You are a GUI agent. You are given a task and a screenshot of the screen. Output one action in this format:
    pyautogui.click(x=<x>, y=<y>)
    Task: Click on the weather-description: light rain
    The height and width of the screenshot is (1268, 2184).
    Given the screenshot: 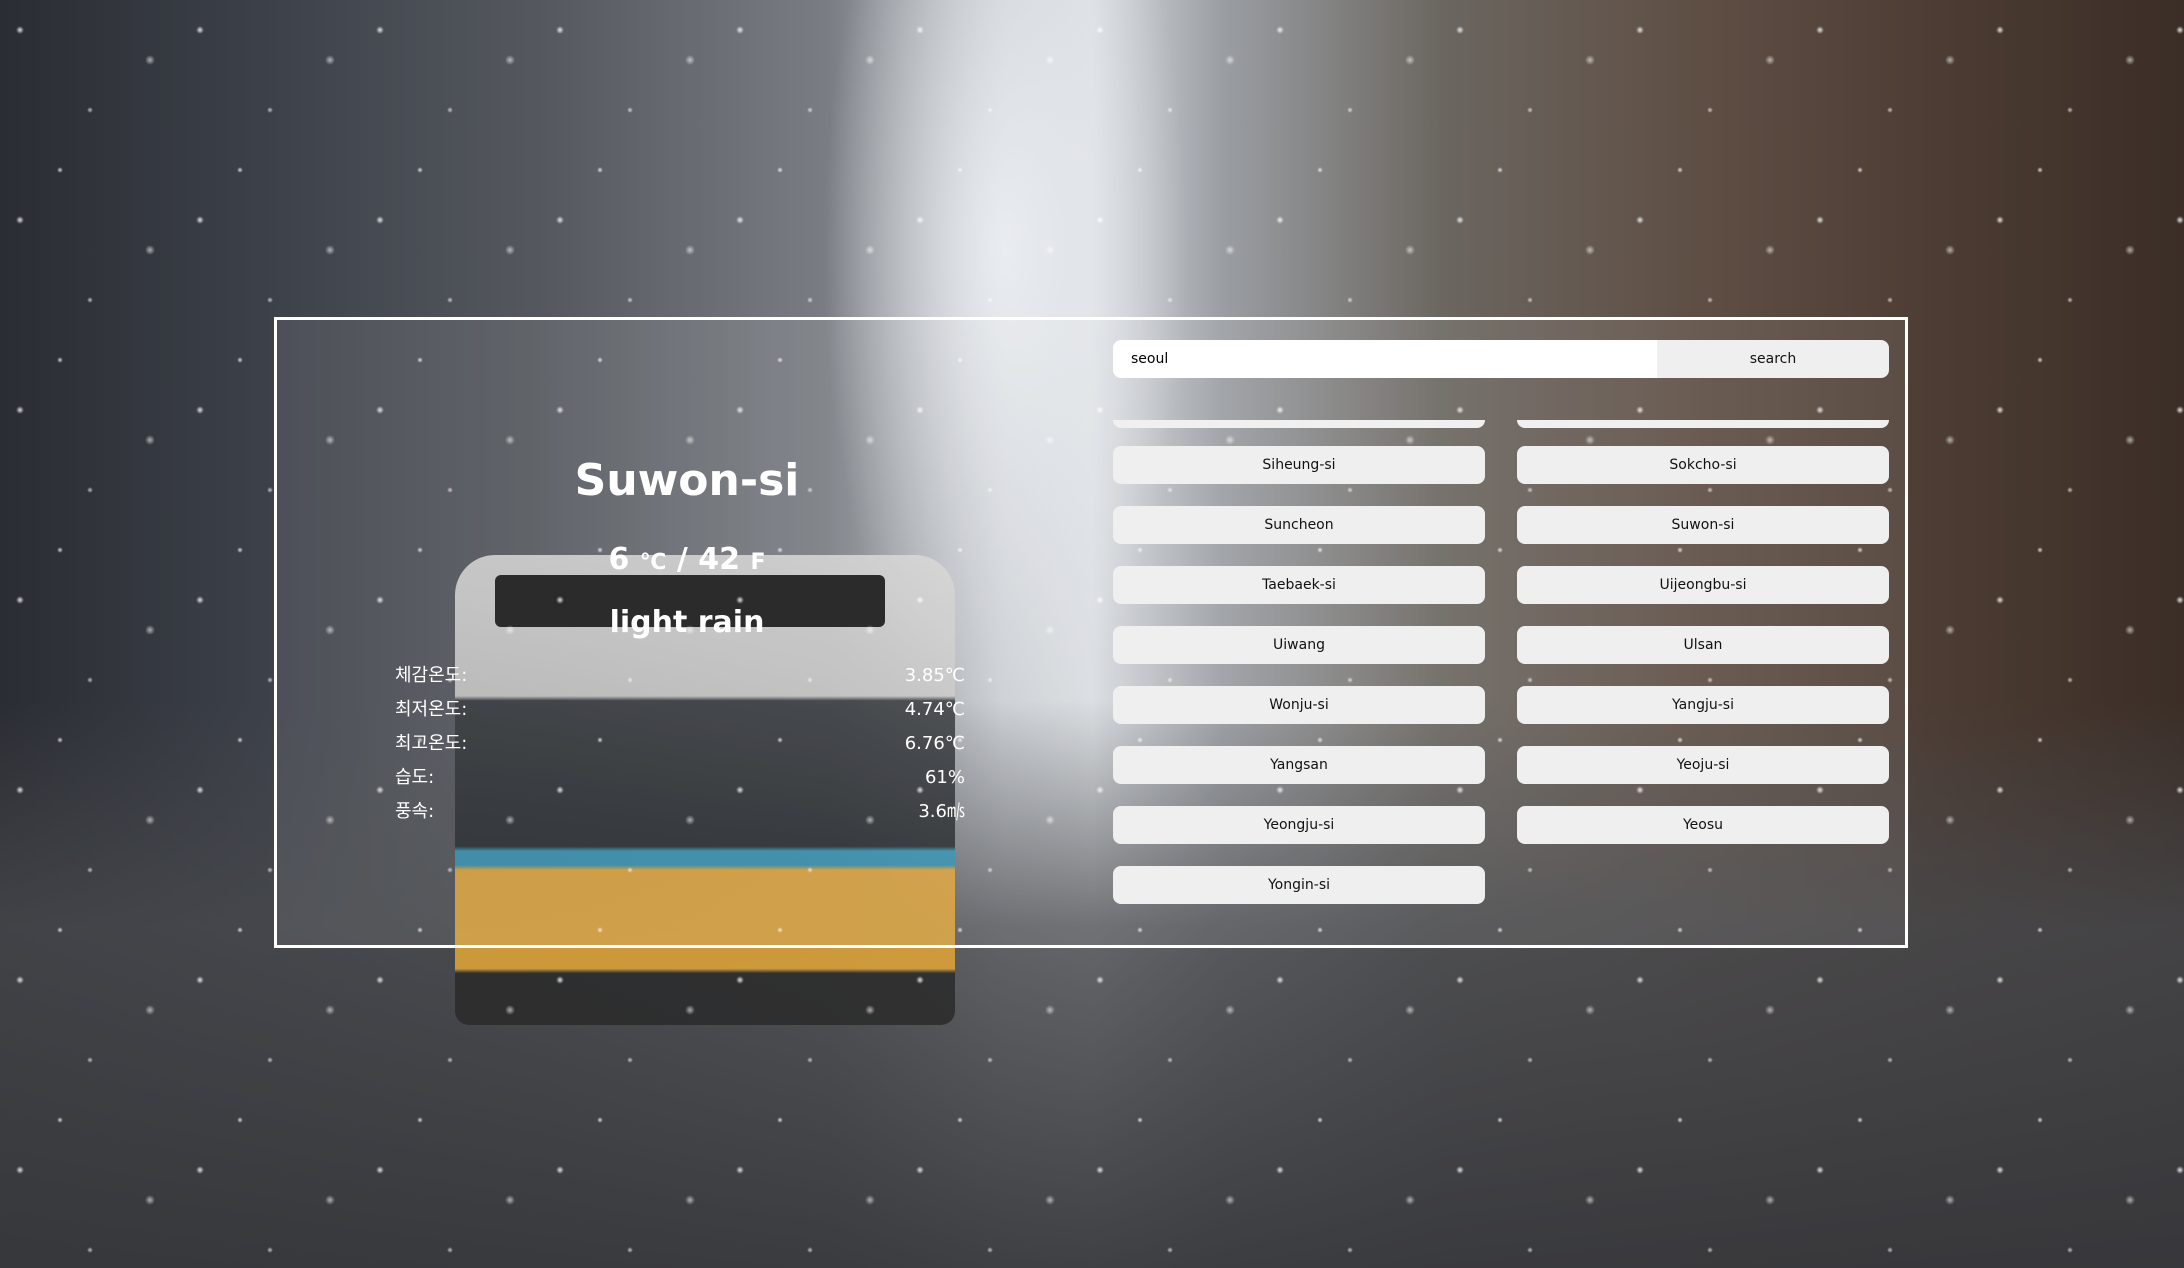 What is the action you would take?
    pyautogui.click(x=687, y=622)
    